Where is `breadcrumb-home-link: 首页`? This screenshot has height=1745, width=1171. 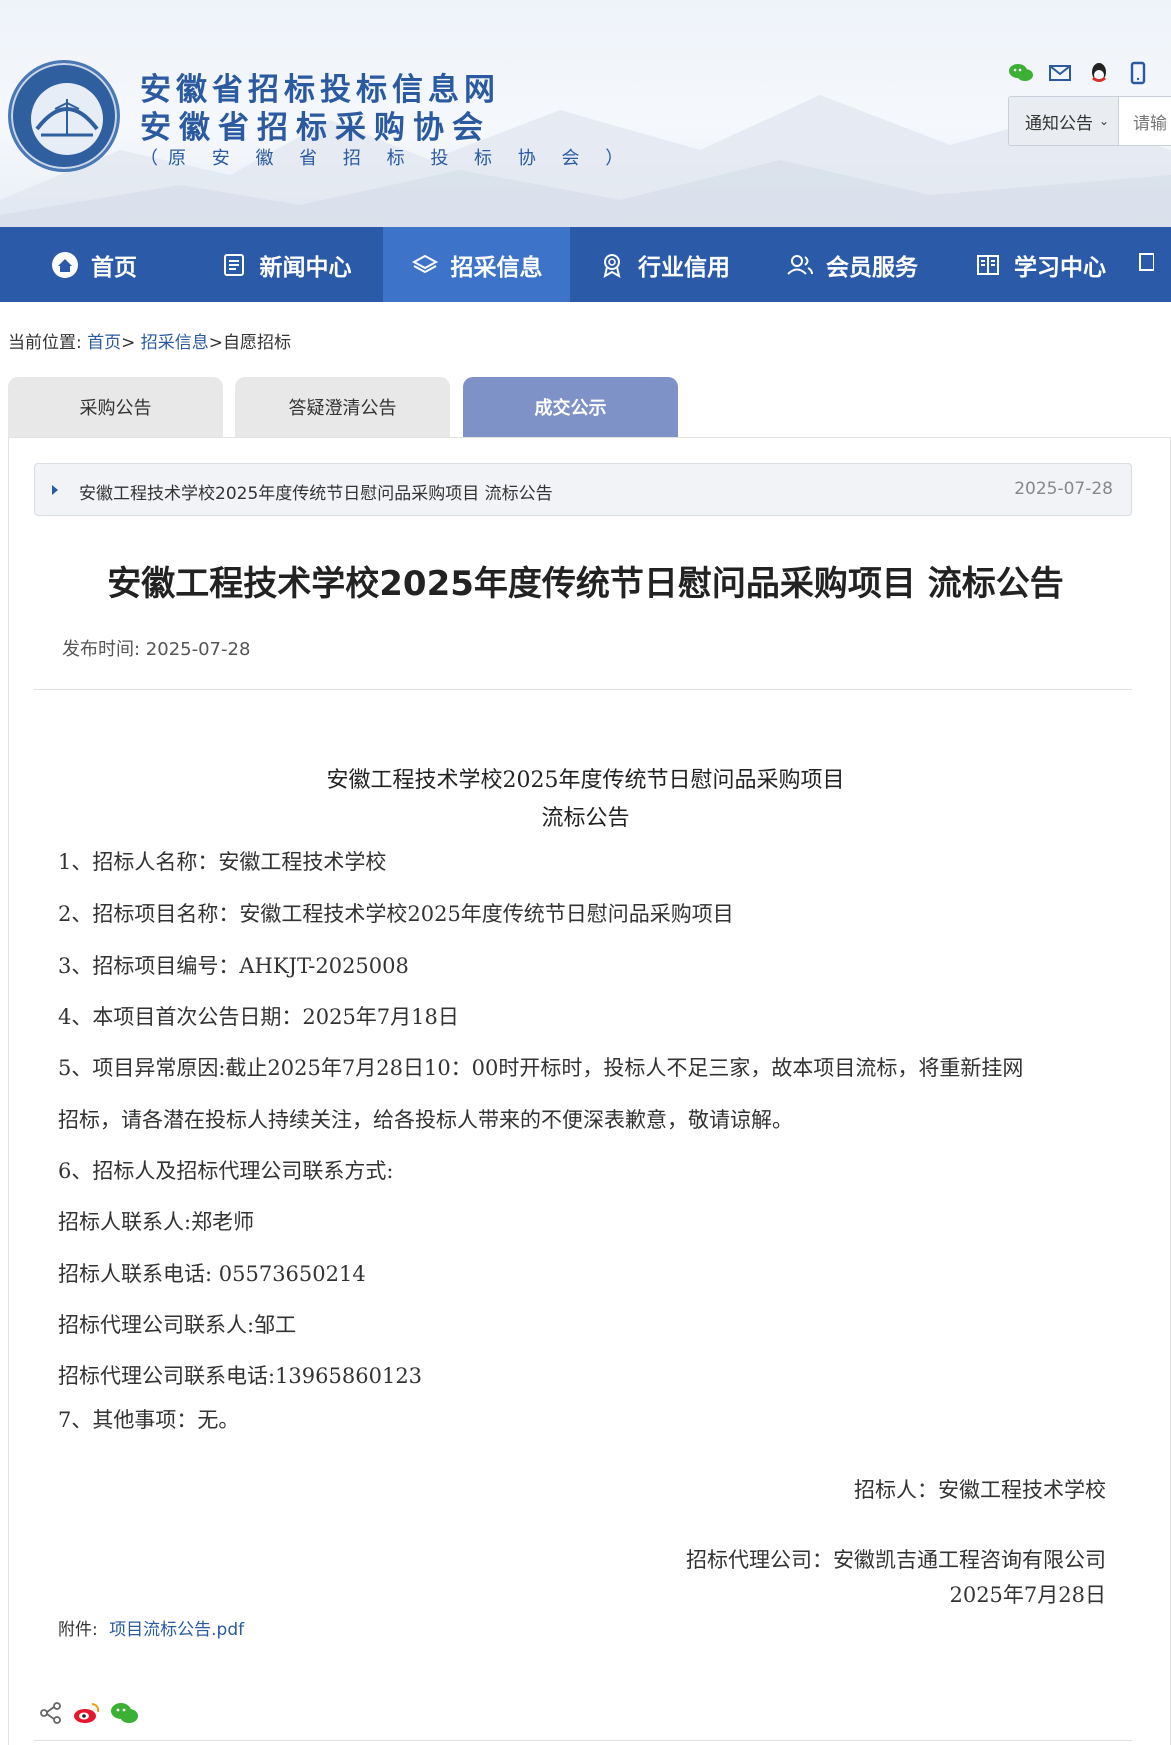 breadcrumb-home-link: 首页 is located at coordinates (104, 343).